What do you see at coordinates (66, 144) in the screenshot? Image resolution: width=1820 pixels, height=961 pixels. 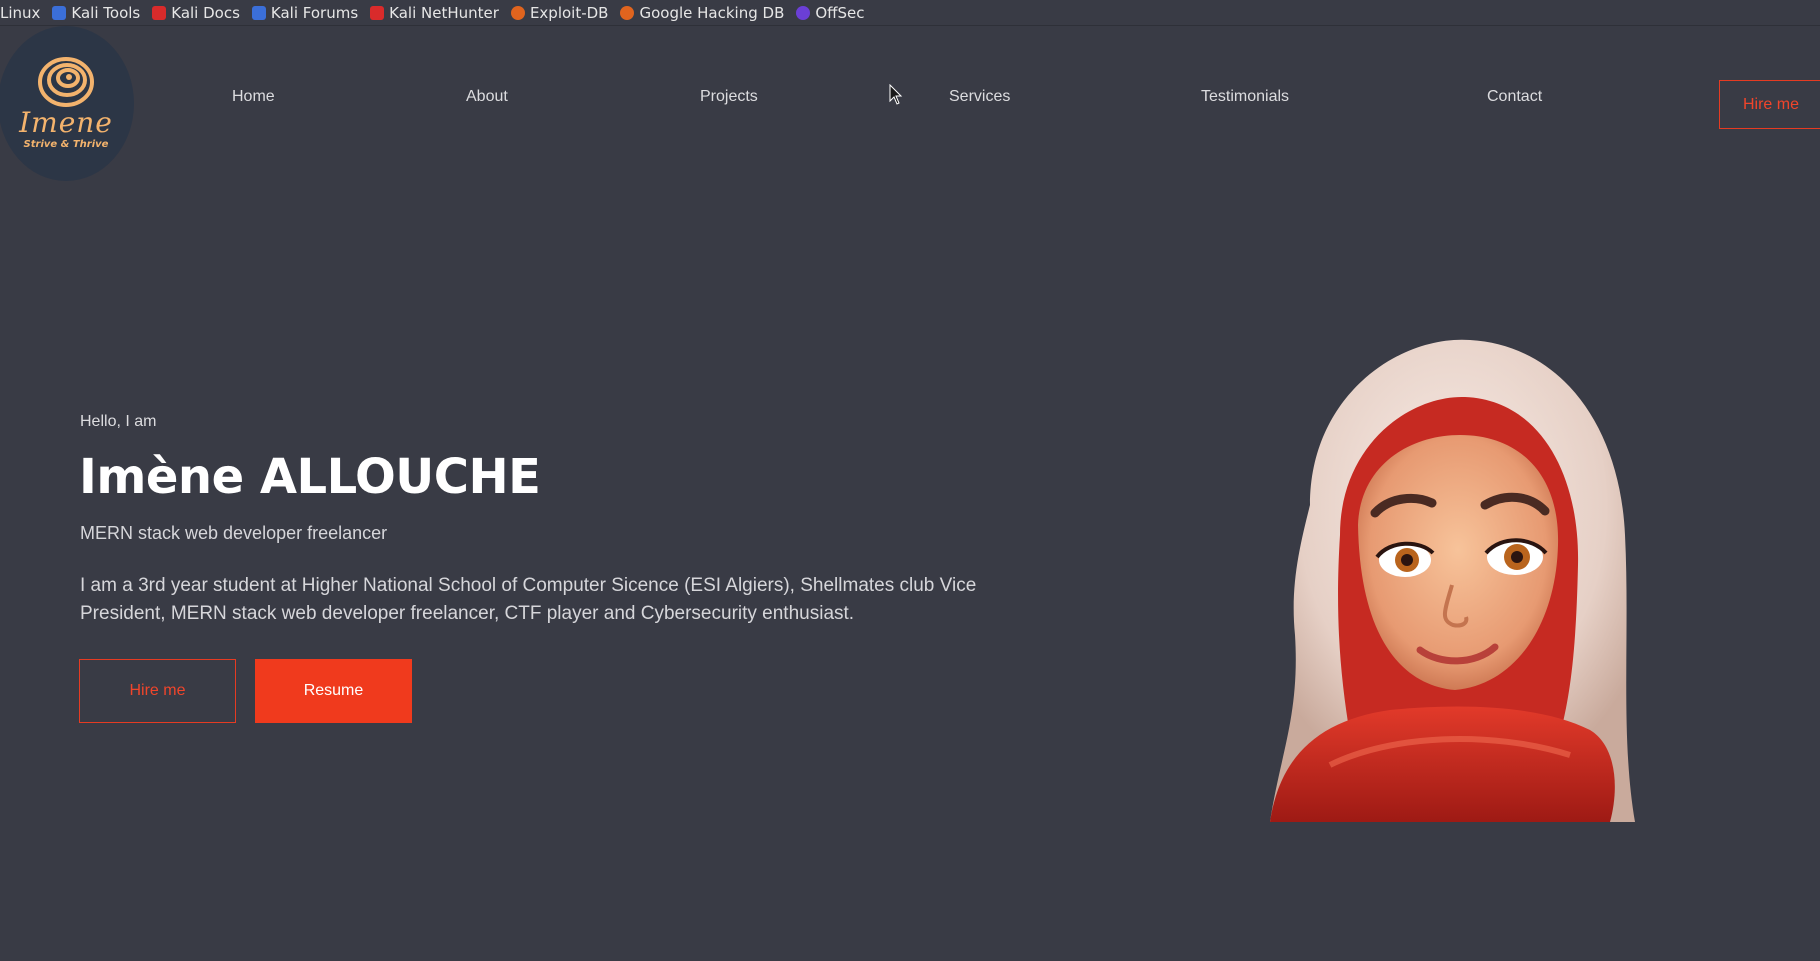 I see `logo-tagline: Strive & Thrive` at bounding box center [66, 144].